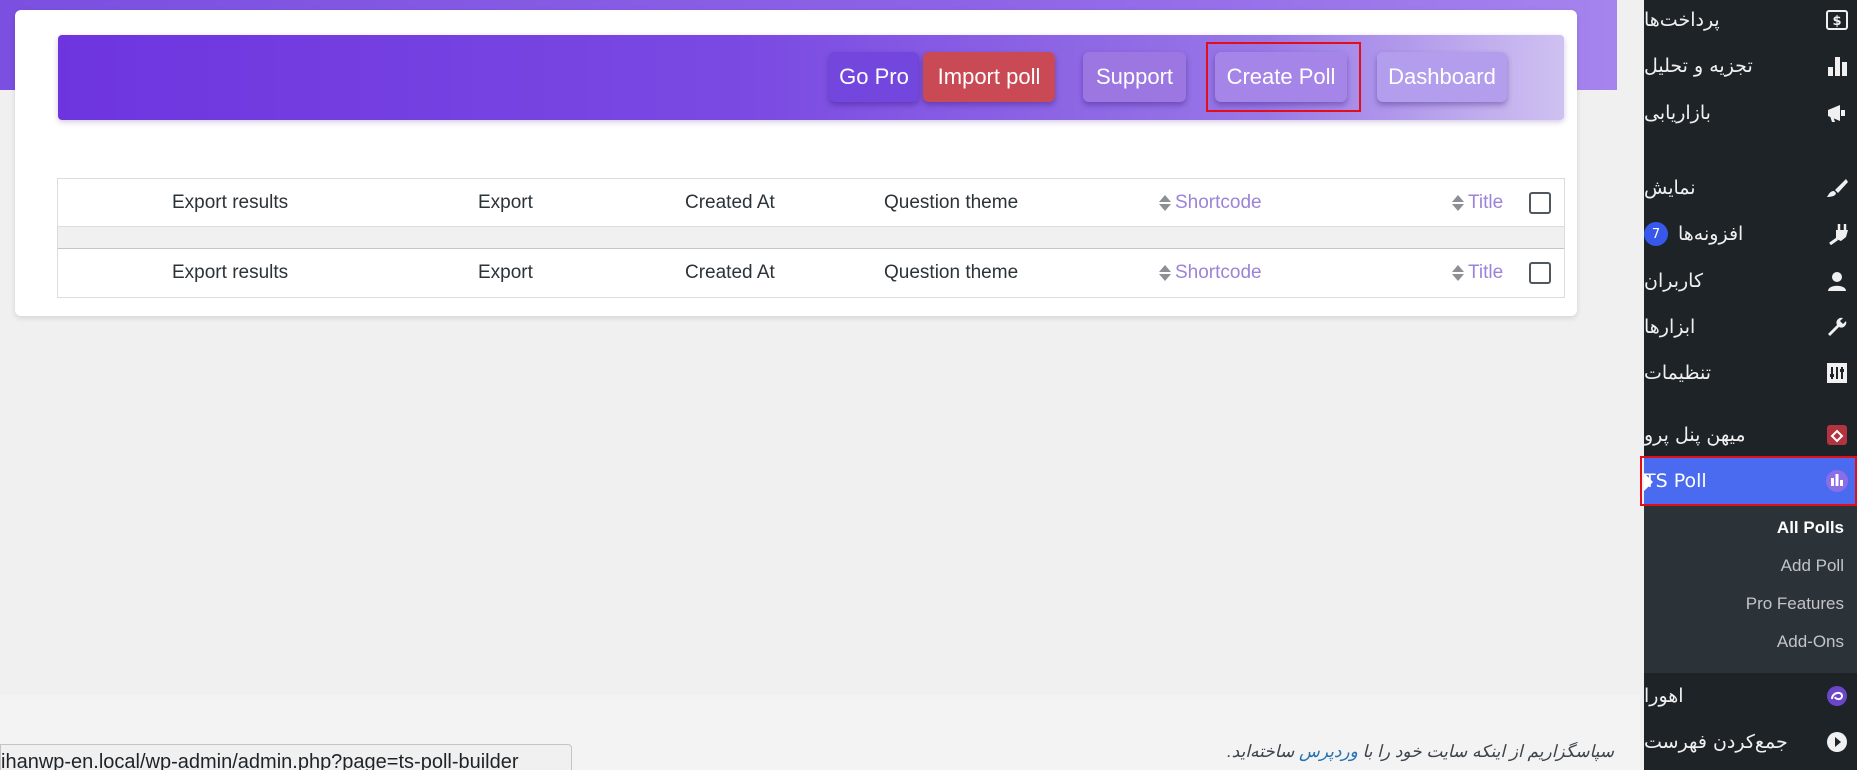 This screenshot has width=1857, height=770. Describe the element at coordinates (1698, 66) in the screenshot. I see `sidebar-item-label: تجزیه و تحلیل` at that location.